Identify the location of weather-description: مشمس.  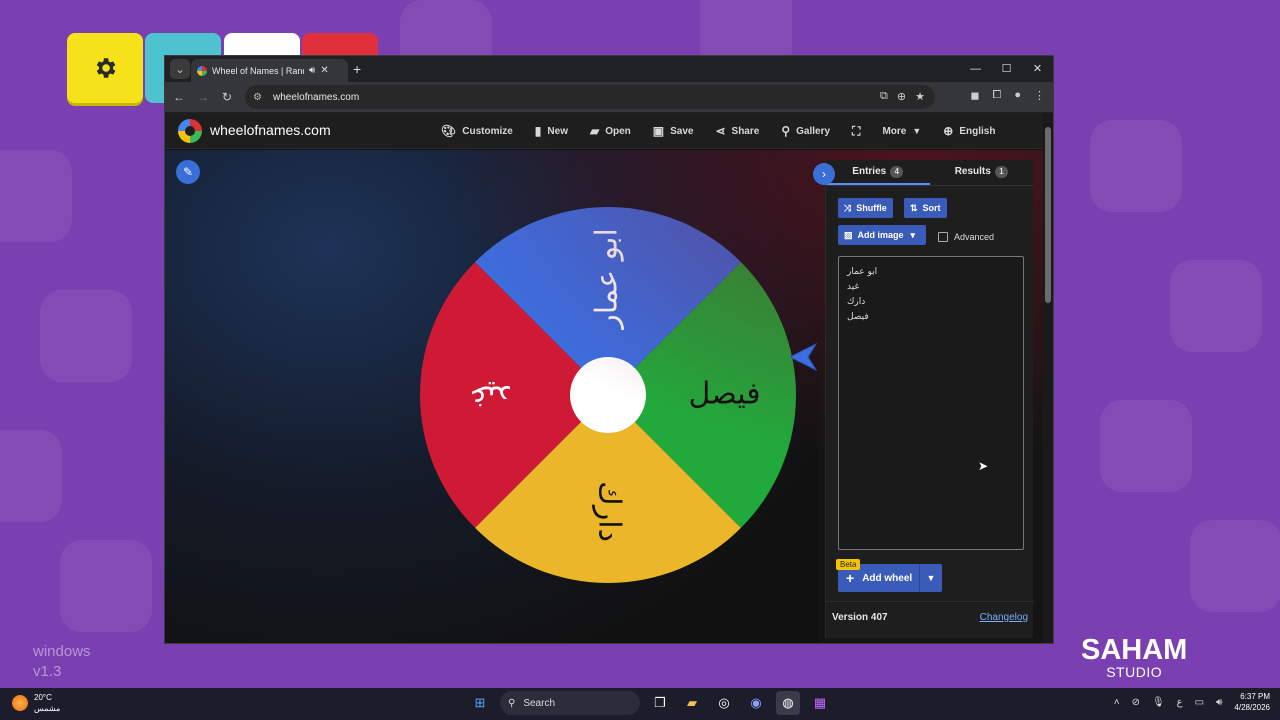
(47, 708).